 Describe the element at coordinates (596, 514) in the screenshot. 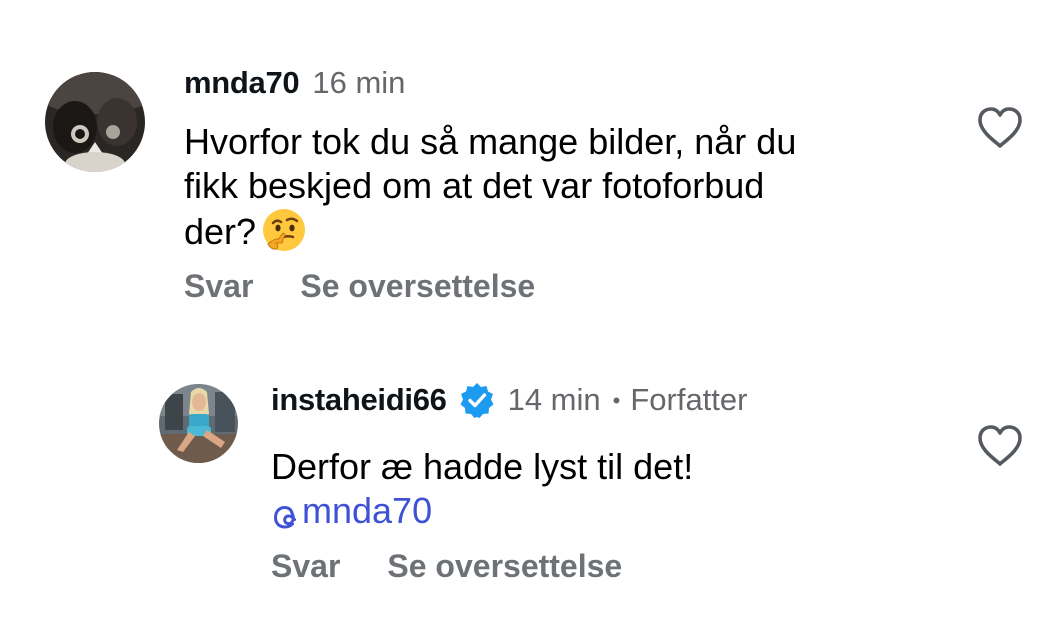

I see `mention-line: mnda70` at that location.